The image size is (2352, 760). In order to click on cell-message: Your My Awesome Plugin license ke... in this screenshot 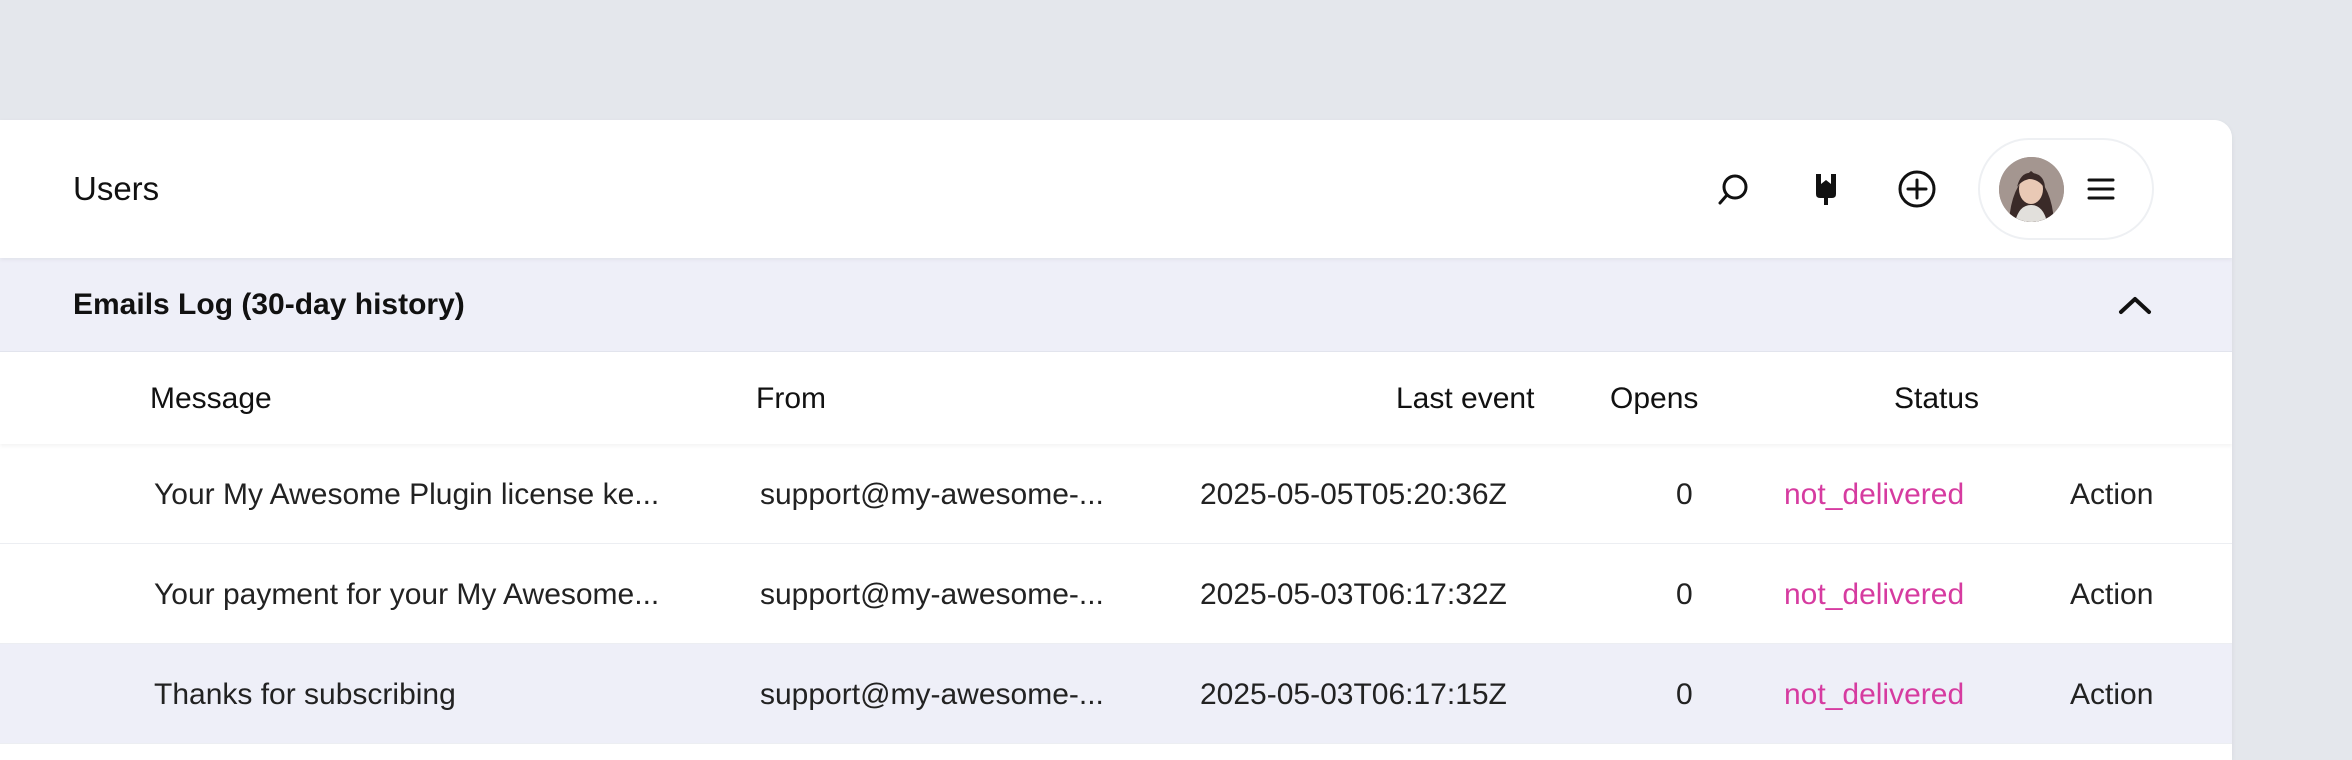, I will do `click(407, 494)`.